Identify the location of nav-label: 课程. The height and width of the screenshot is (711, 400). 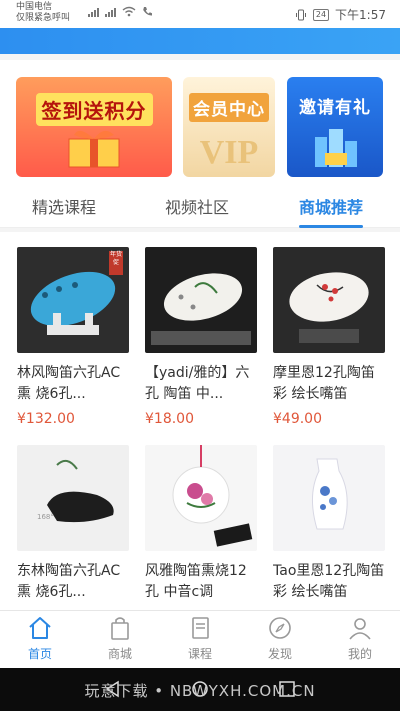
(199, 654).